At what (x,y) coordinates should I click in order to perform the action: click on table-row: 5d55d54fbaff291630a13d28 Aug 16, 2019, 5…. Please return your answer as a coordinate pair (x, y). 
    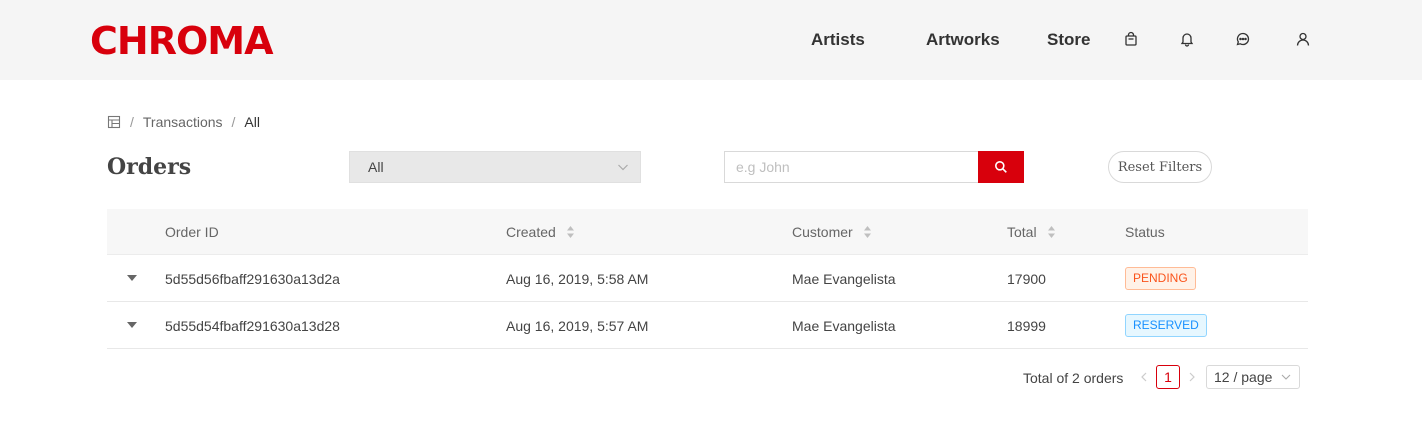
    Looking at the image, I should click on (707, 325).